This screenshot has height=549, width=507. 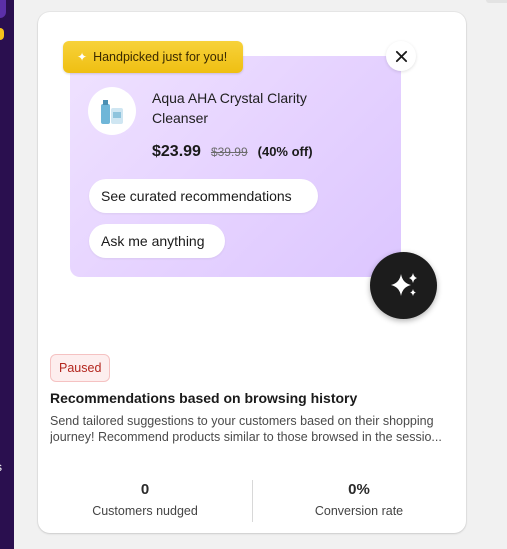 What do you see at coordinates (7, 274) in the screenshot?
I see `app-sidebar: s` at bounding box center [7, 274].